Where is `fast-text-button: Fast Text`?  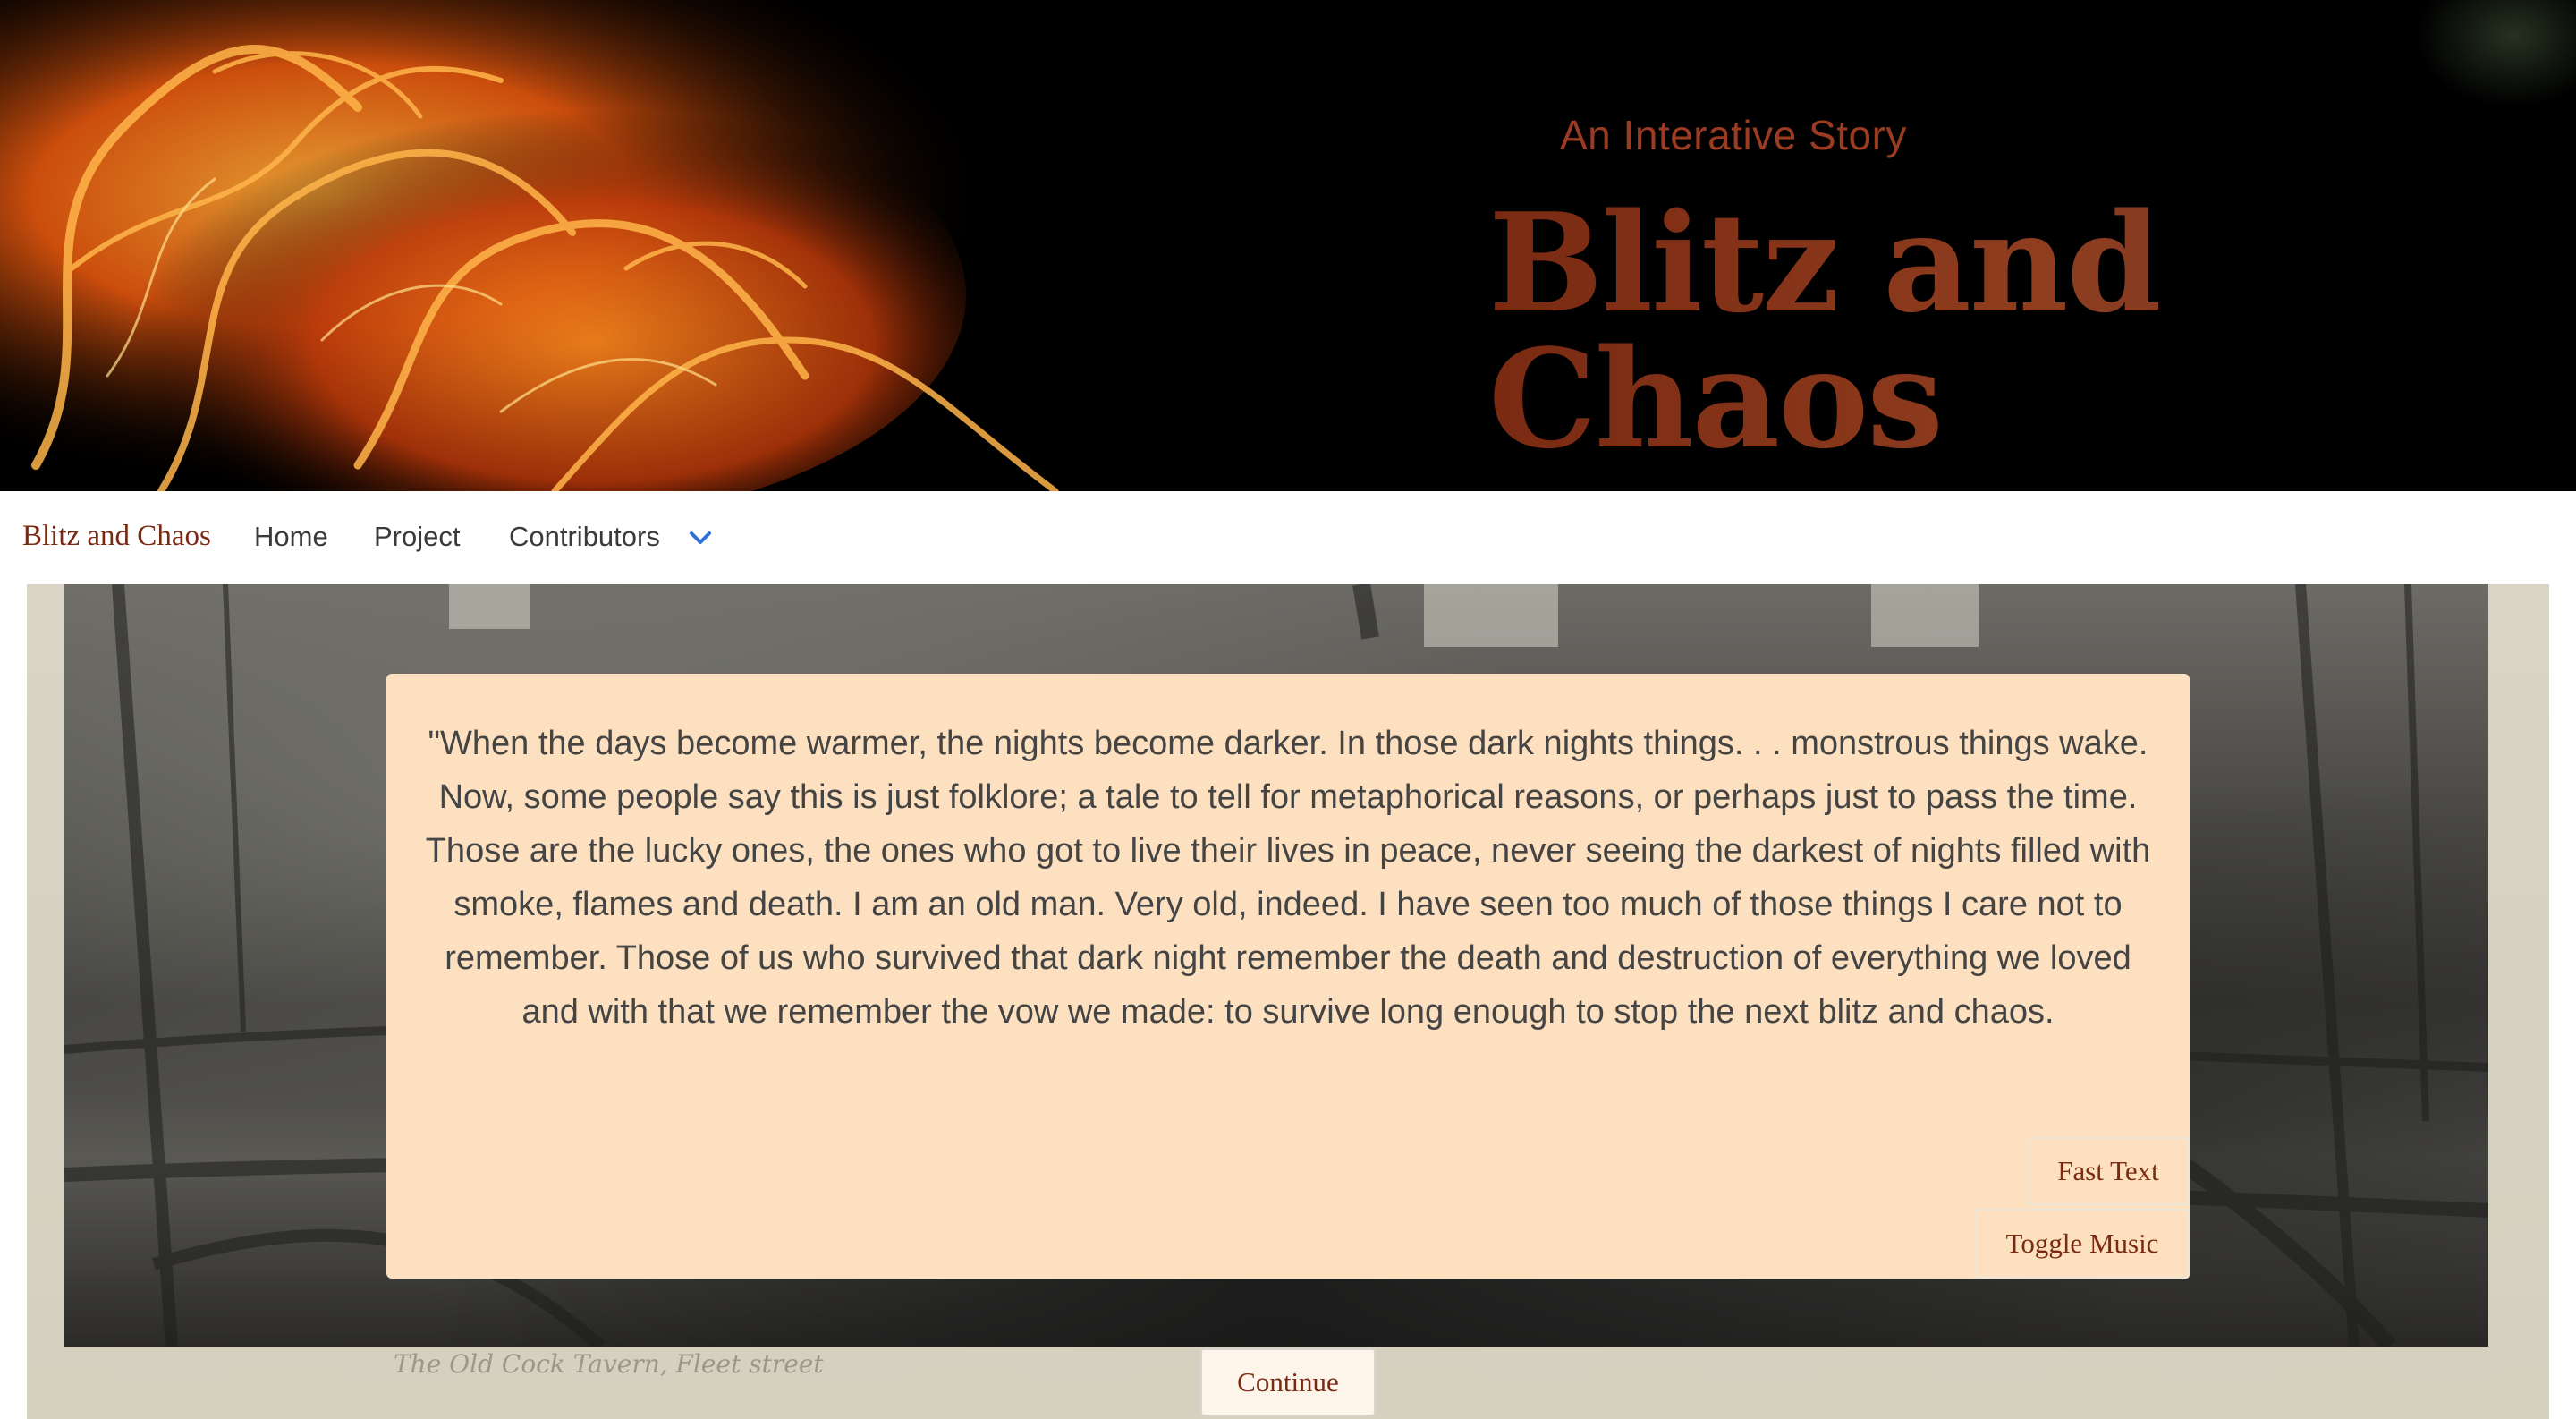
fast-text-button: Fast Text is located at coordinates (2108, 1171).